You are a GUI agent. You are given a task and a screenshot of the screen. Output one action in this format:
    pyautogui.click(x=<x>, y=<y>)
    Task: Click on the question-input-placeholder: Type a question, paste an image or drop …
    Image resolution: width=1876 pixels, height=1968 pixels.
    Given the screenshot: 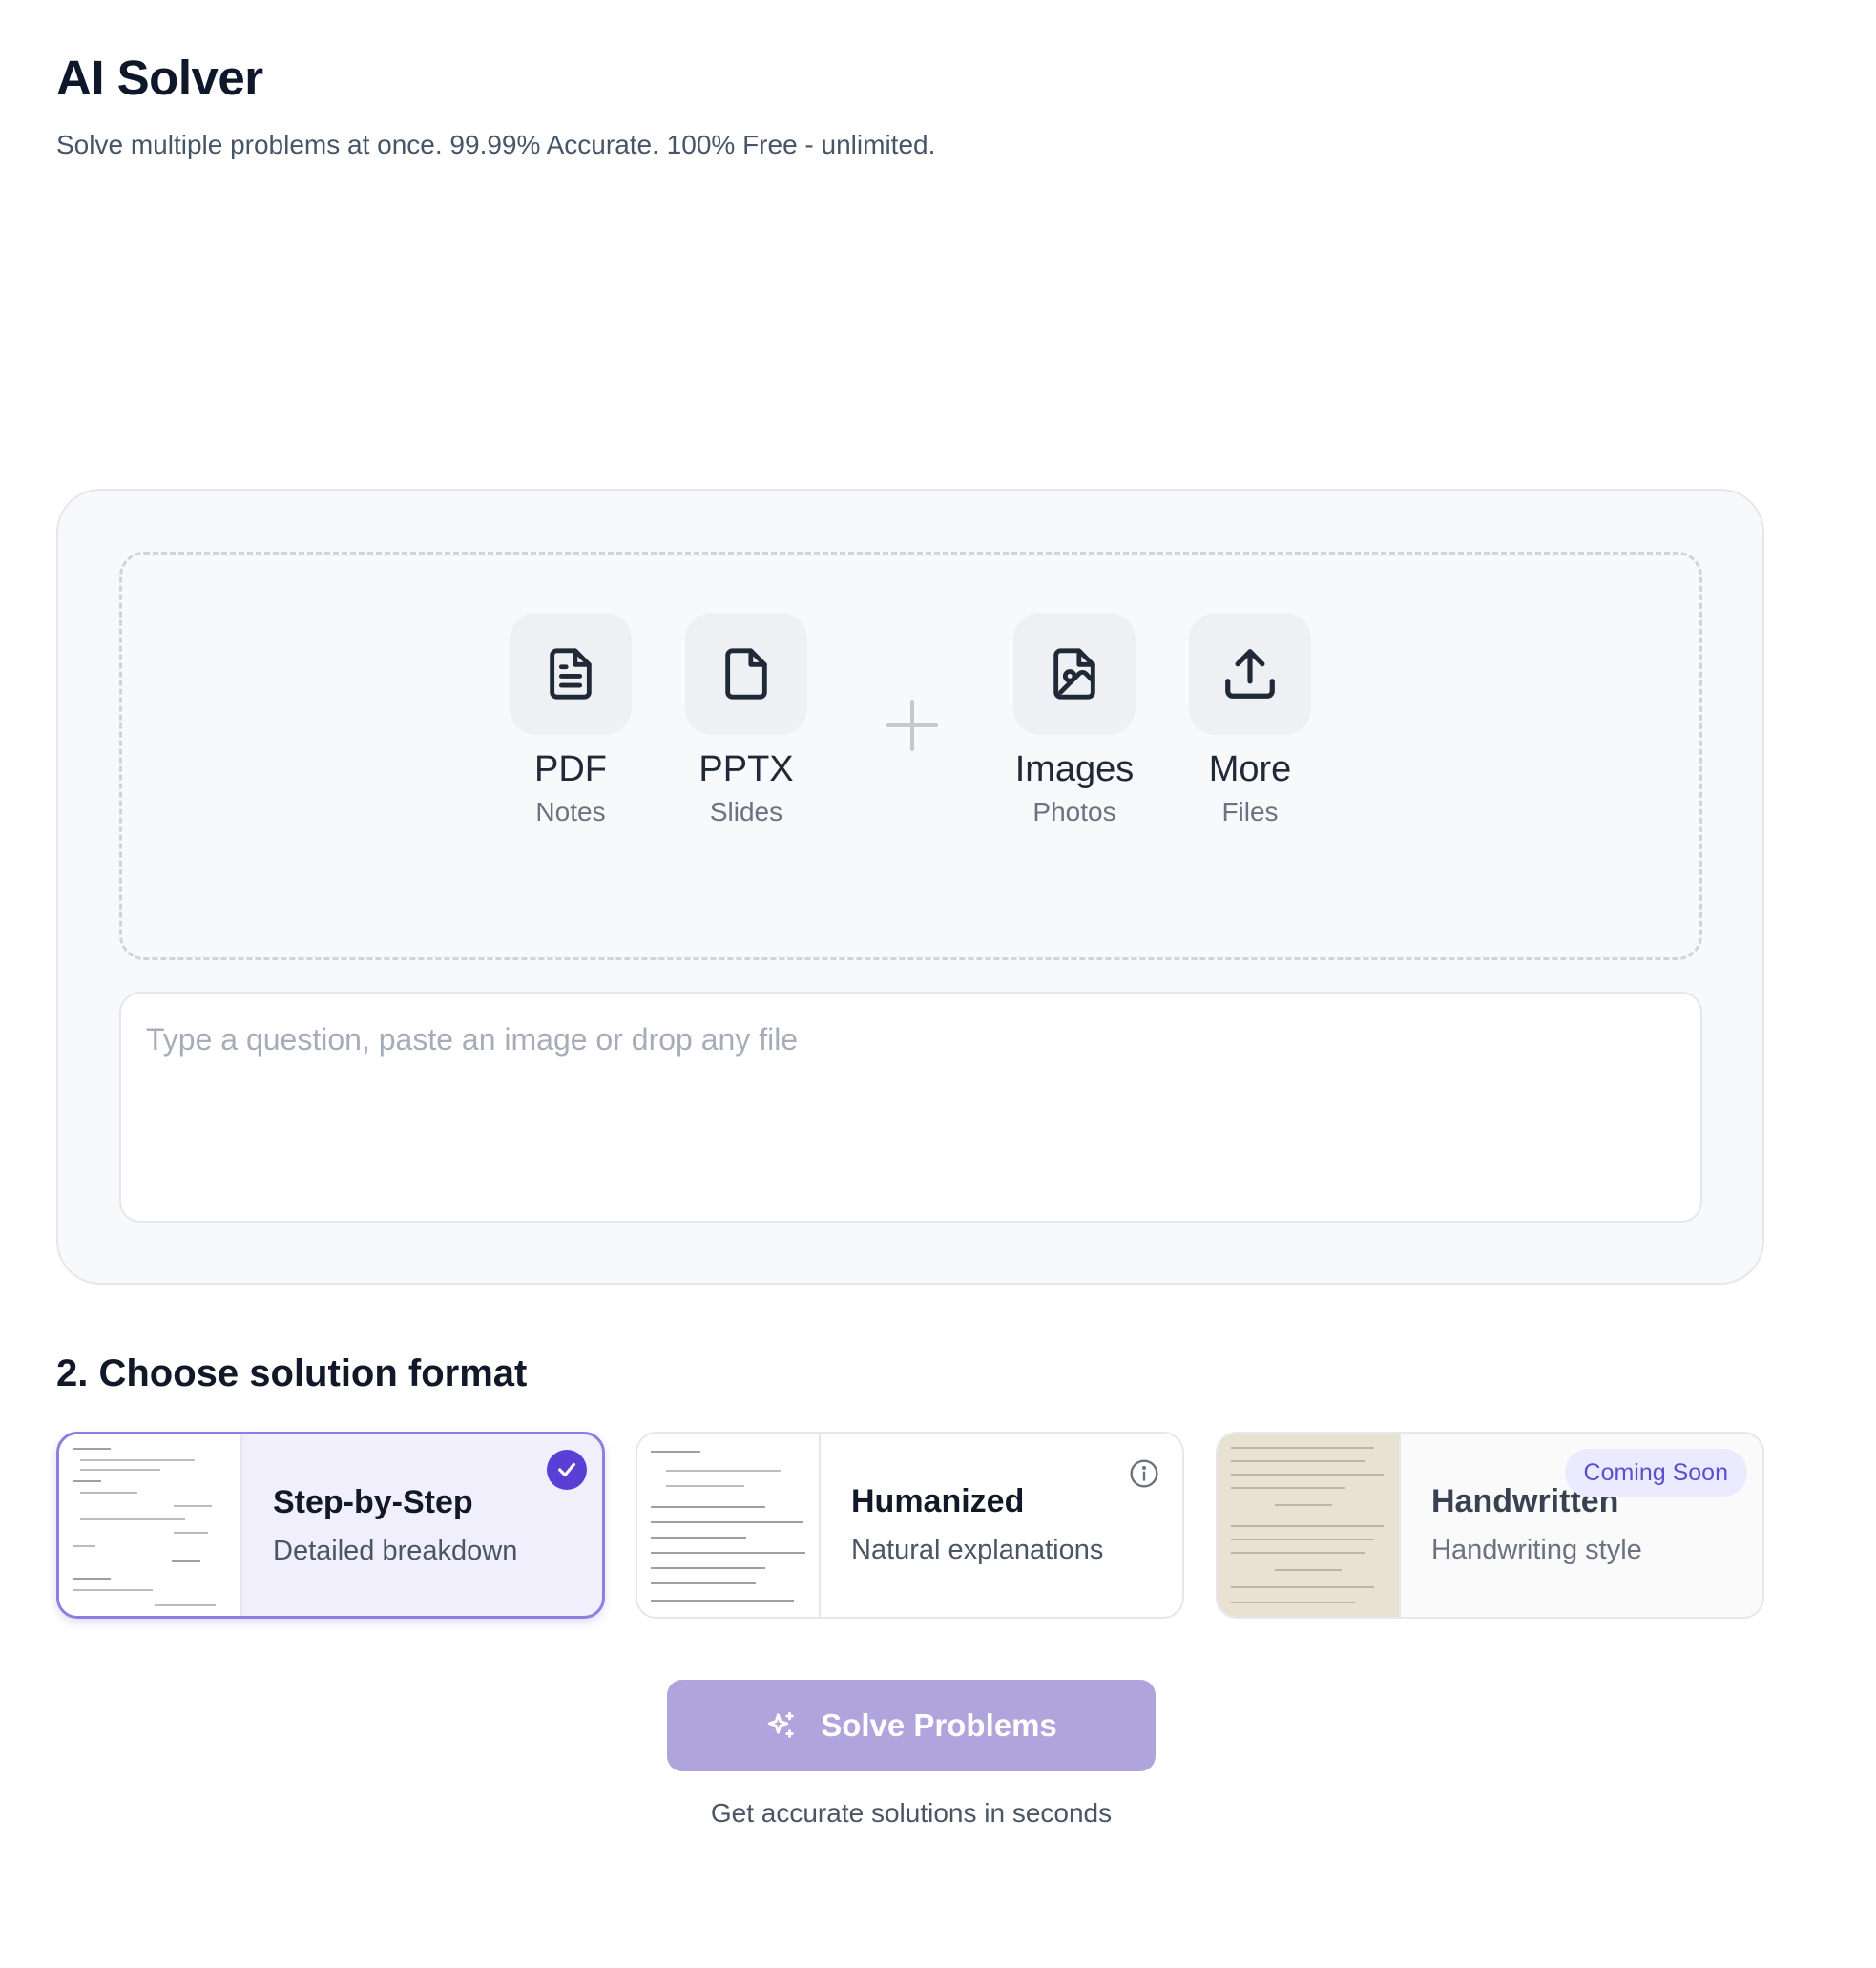 What is the action you would take?
    pyautogui.click(x=472, y=1039)
    